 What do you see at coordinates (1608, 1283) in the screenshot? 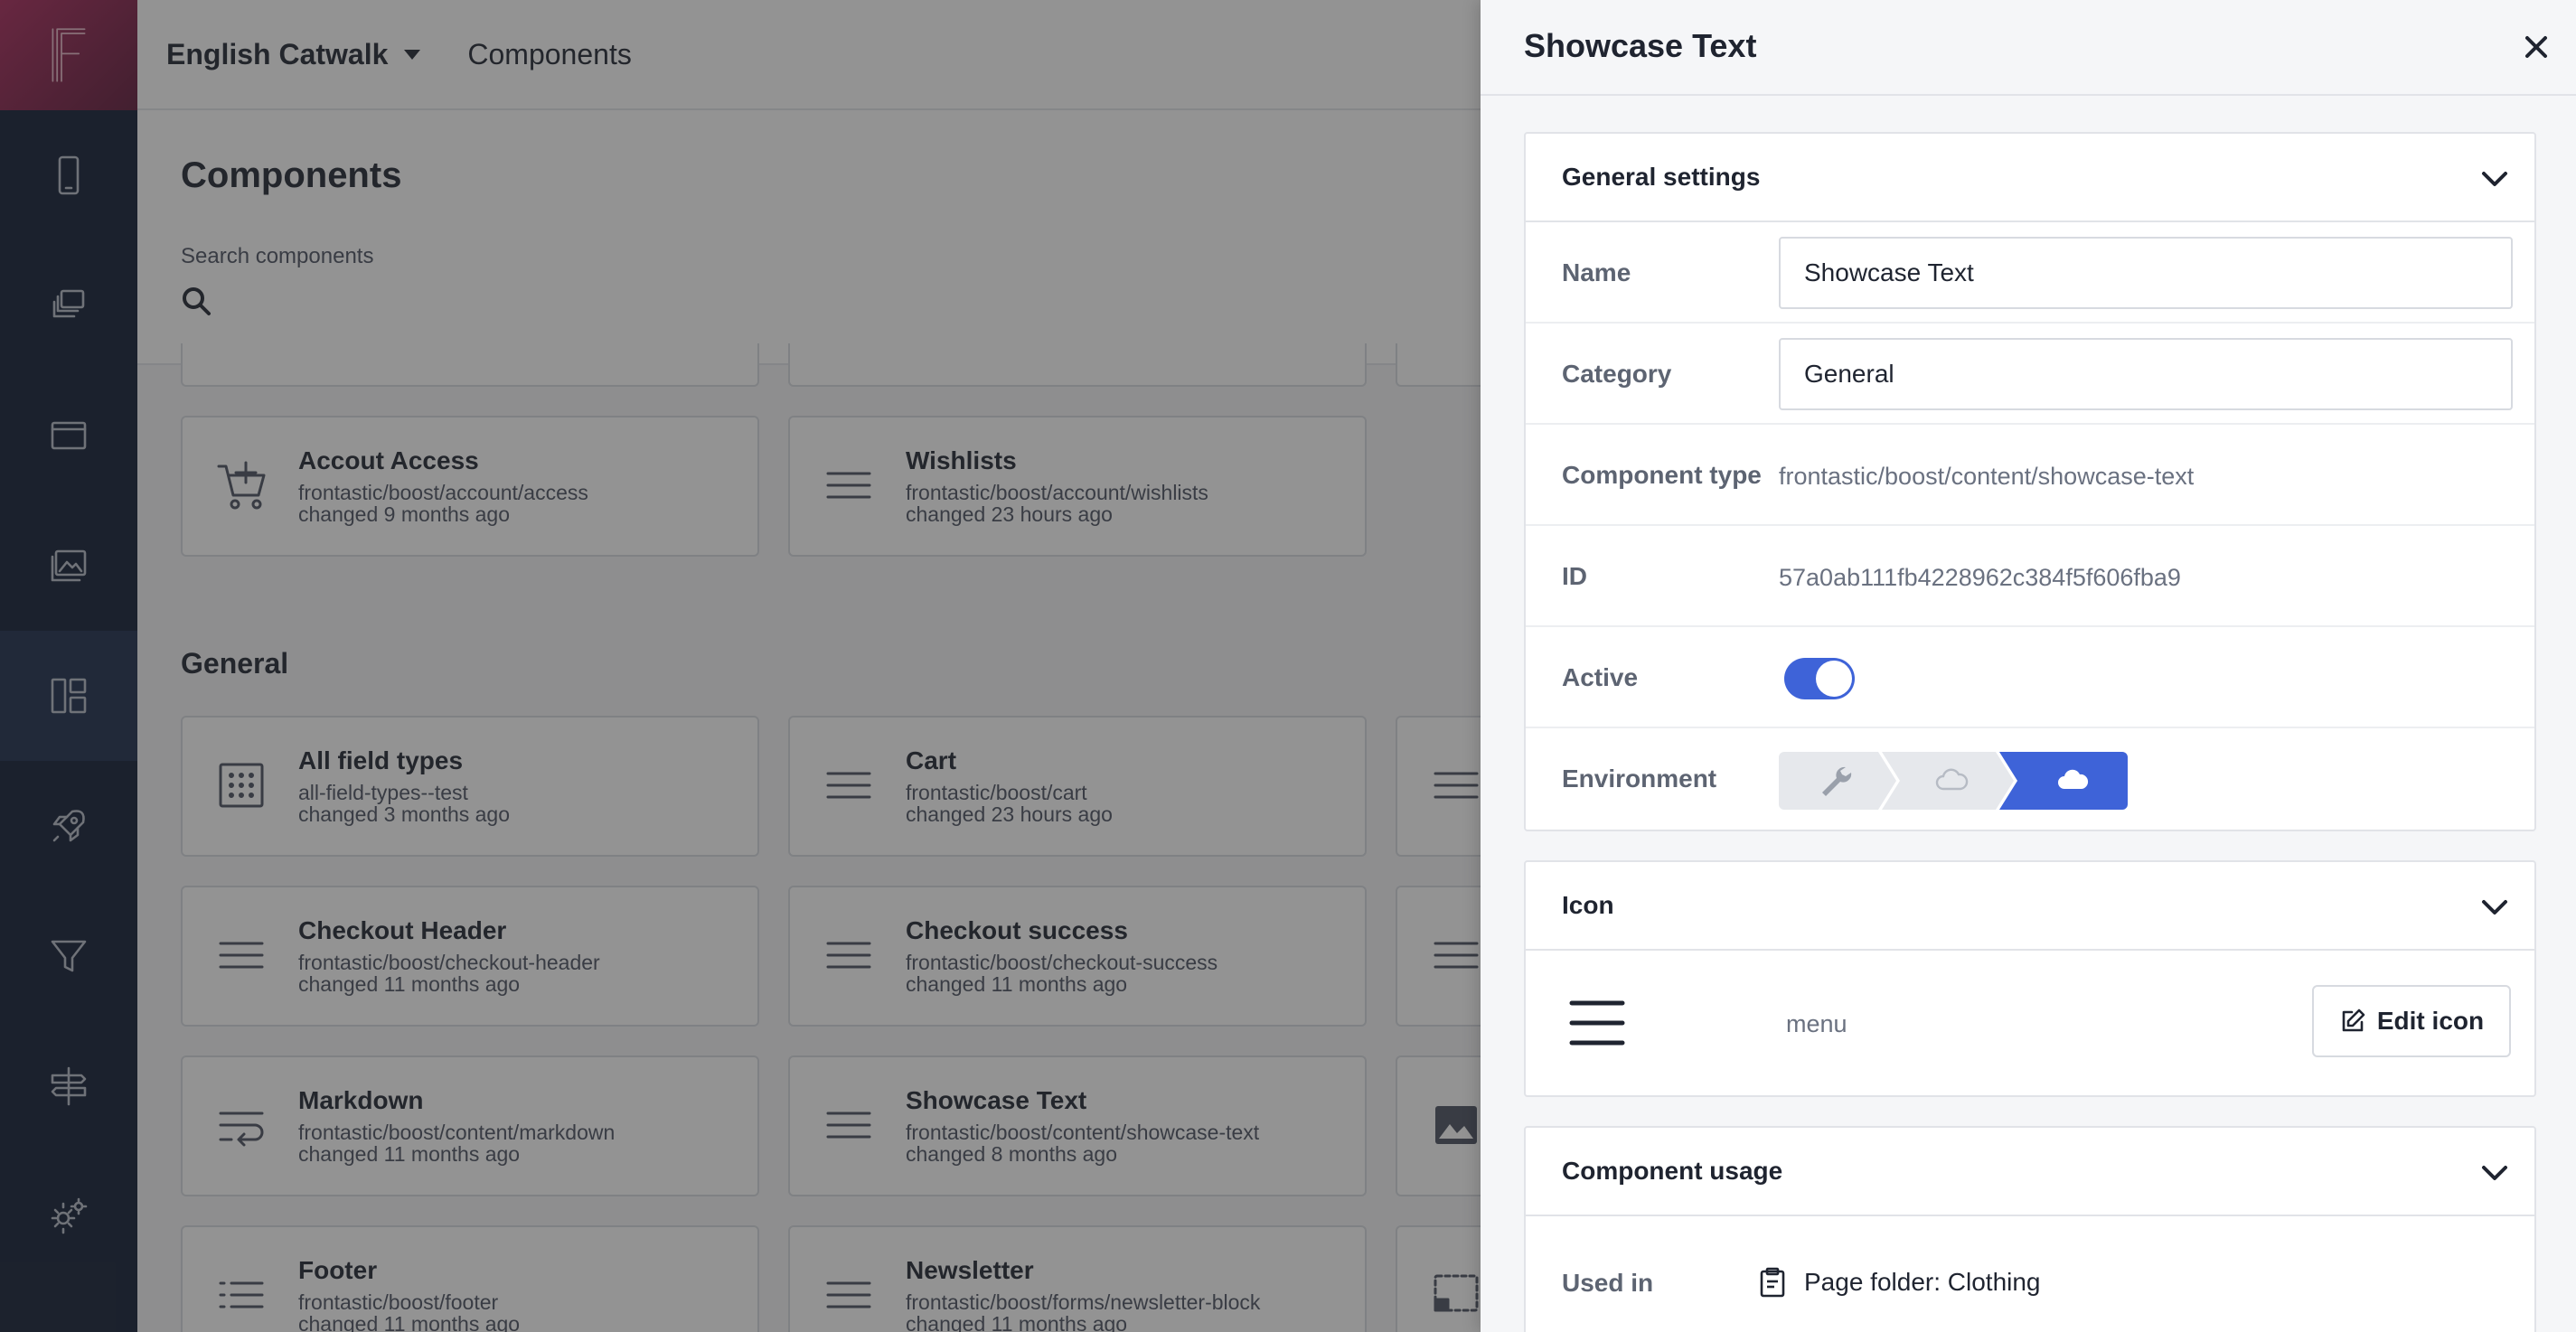
I see `used-in-label: Used in` at bounding box center [1608, 1283].